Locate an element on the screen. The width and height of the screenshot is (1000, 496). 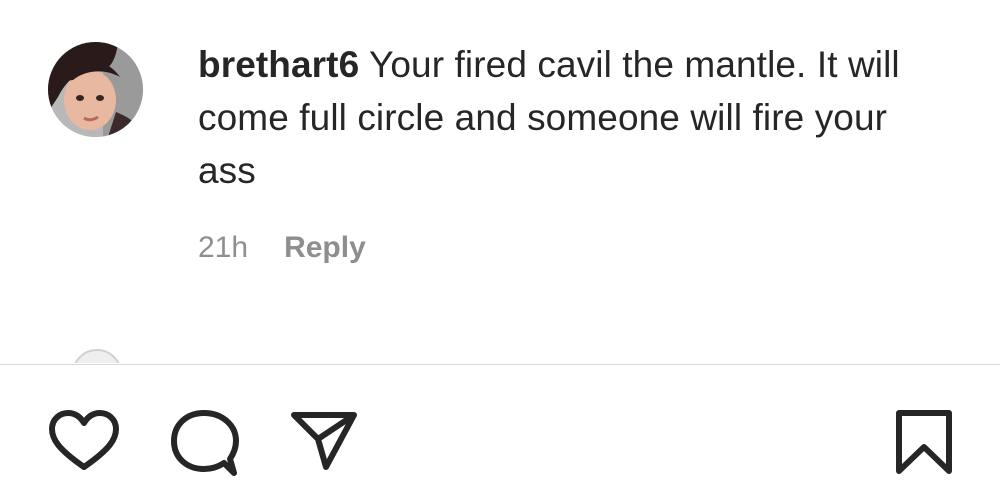
share-button is located at coordinates (325, 441).